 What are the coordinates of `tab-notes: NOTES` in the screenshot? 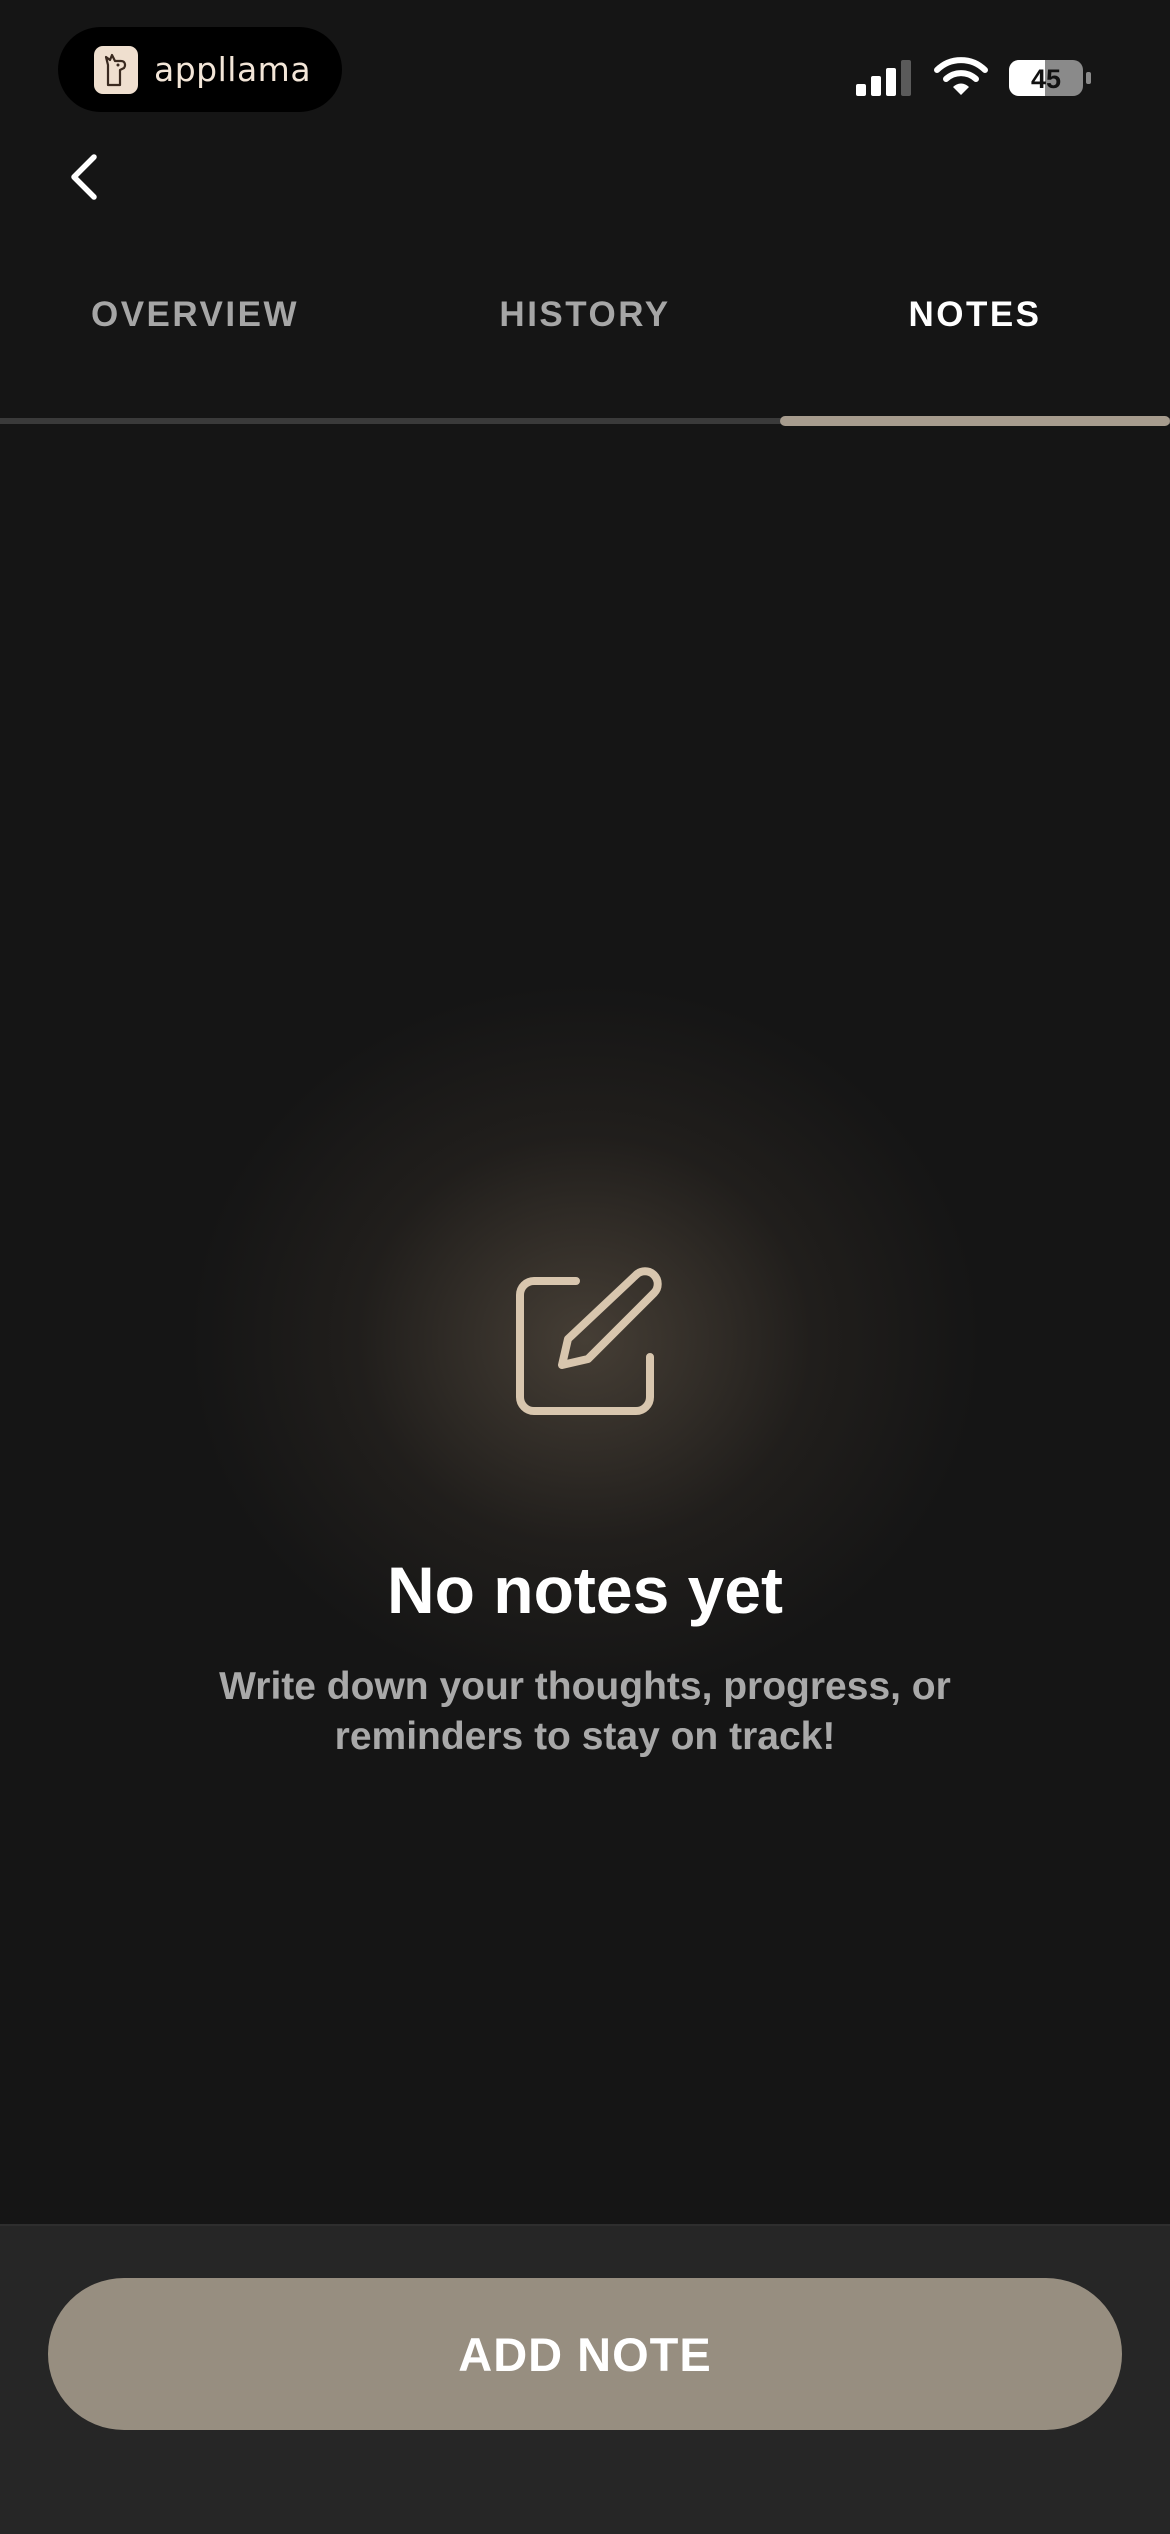 It's located at (975, 315).